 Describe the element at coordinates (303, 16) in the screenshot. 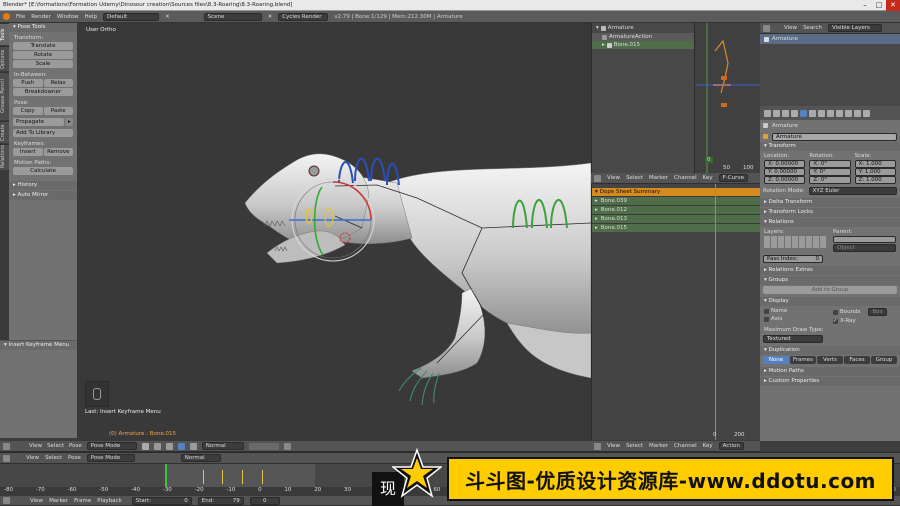

I see `render-engine-selector: Cycles Render` at that location.